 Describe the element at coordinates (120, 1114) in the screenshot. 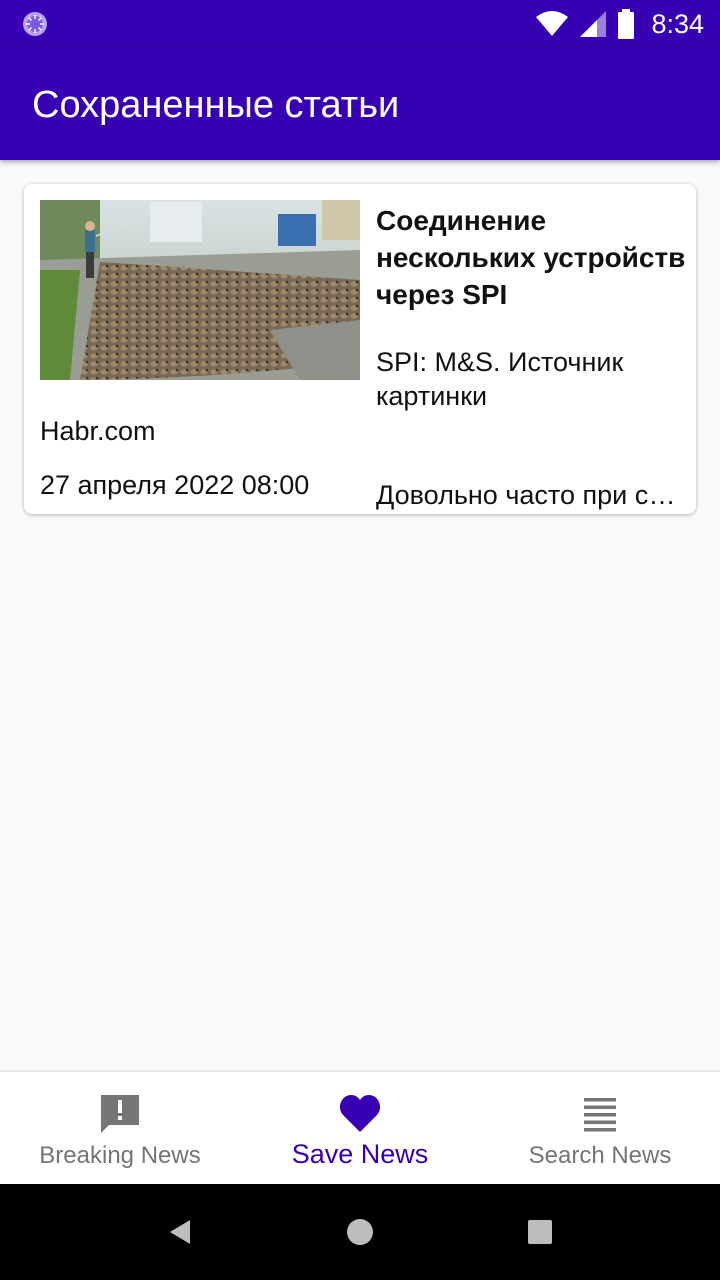

I see `alert-message-icon` at that location.